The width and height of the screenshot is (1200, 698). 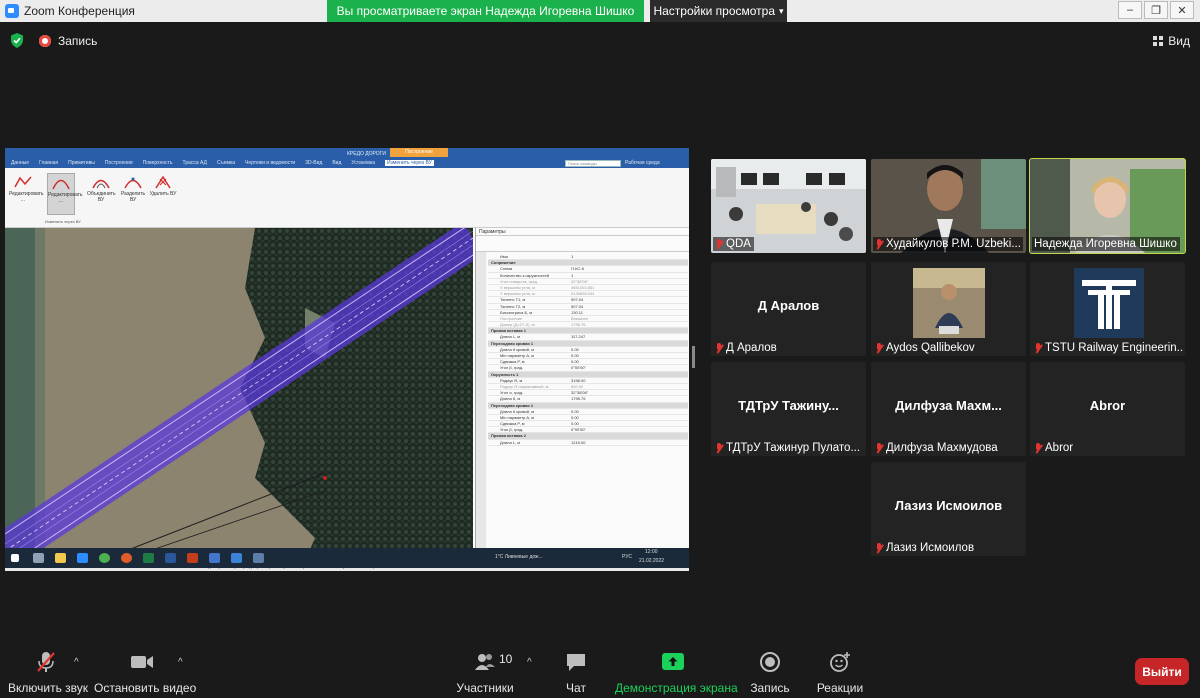 I want to click on recording-label: Запись, so click(x=77, y=41).